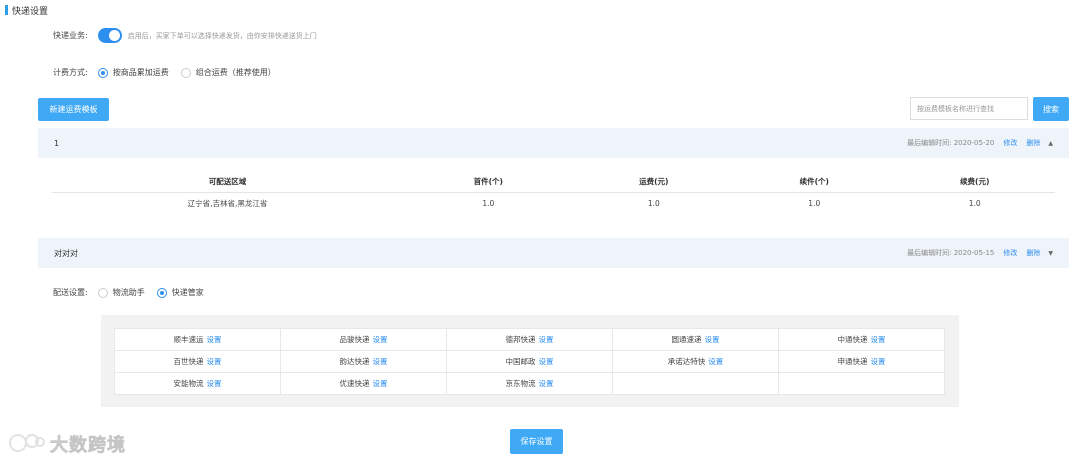 The width and height of the screenshot is (1080, 465). What do you see at coordinates (140, 72) in the screenshot?
I see `billing-option-cumulative-label: 按商品累加运费` at bounding box center [140, 72].